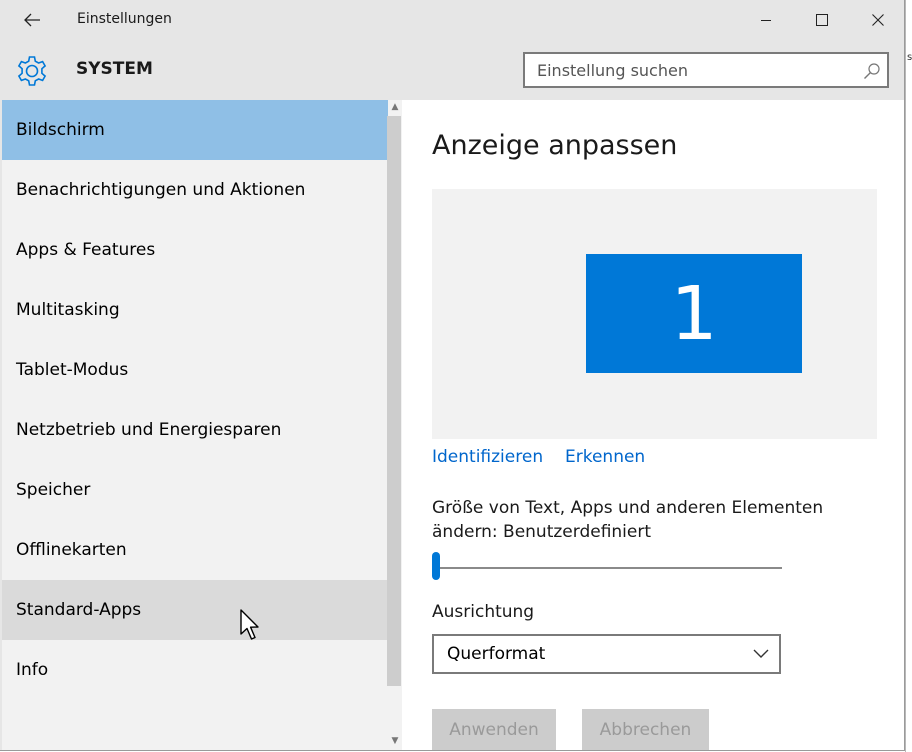 The width and height of the screenshot is (912, 752). Describe the element at coordinates (692, 70) in the screenshot. I see `search-input` at that location.